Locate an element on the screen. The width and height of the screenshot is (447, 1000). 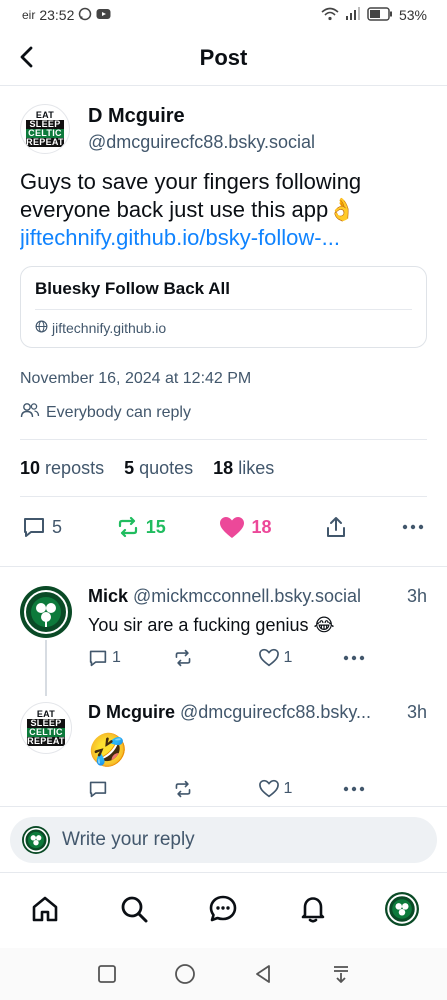
home-icon is located at coordinates (44, 908).